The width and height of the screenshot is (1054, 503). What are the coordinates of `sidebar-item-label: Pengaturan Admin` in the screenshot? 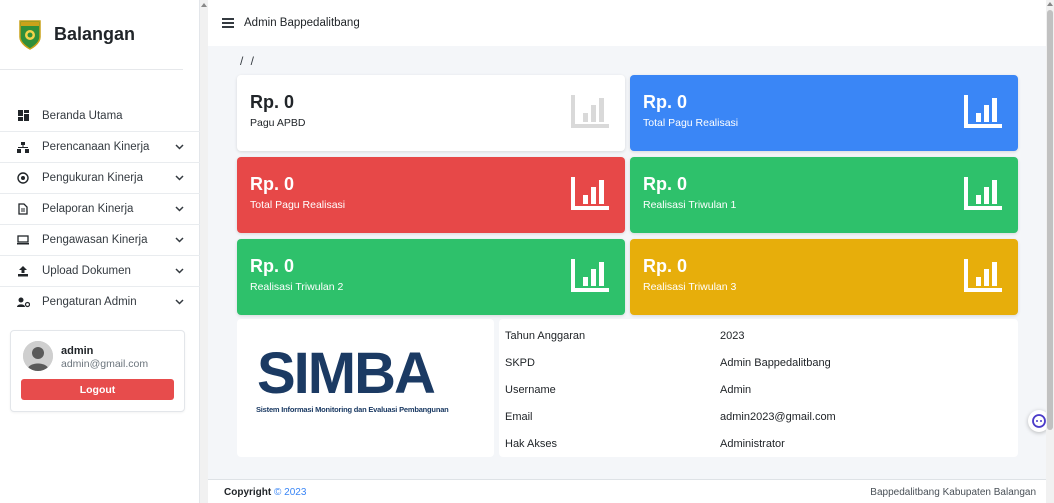 It's located at (89, 302).